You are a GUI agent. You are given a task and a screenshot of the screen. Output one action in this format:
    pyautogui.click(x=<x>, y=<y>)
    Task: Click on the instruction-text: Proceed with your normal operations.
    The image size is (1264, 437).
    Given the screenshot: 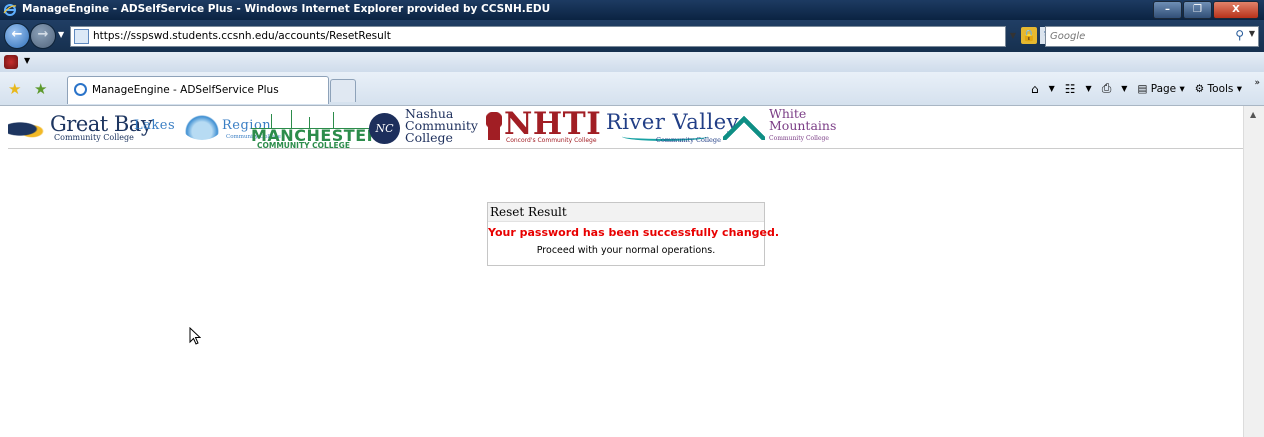 What is the action you would take?
    pyautogui.click(x=626, y=250)
    